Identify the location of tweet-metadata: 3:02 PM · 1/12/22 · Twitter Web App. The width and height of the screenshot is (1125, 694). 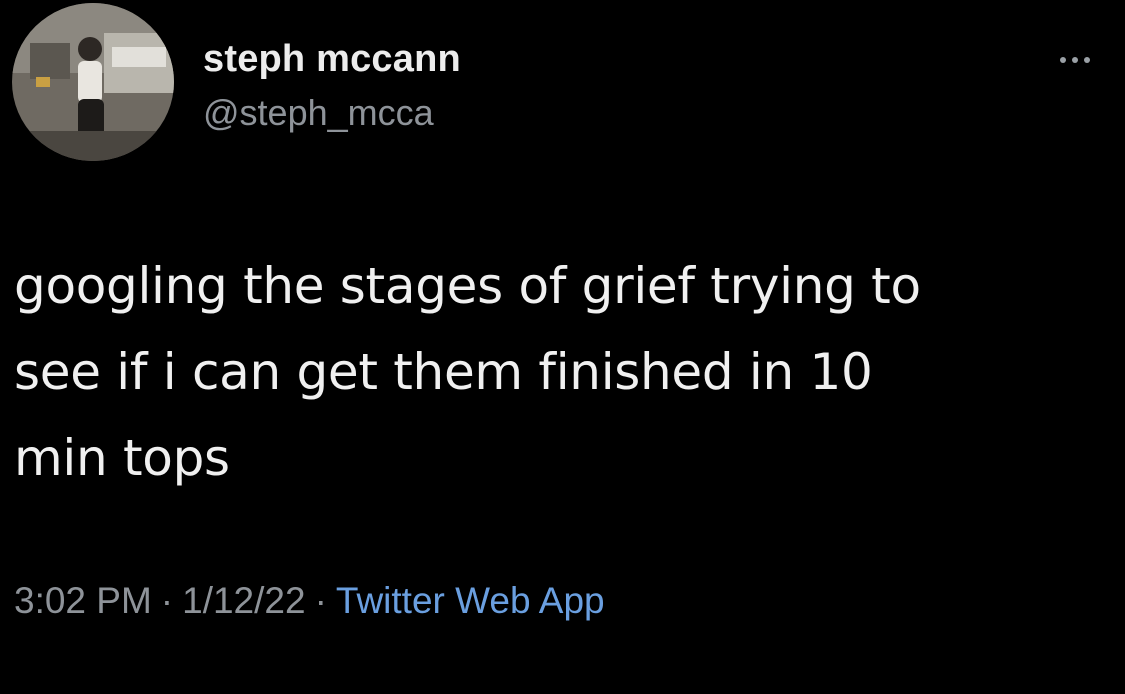
(309, 601).